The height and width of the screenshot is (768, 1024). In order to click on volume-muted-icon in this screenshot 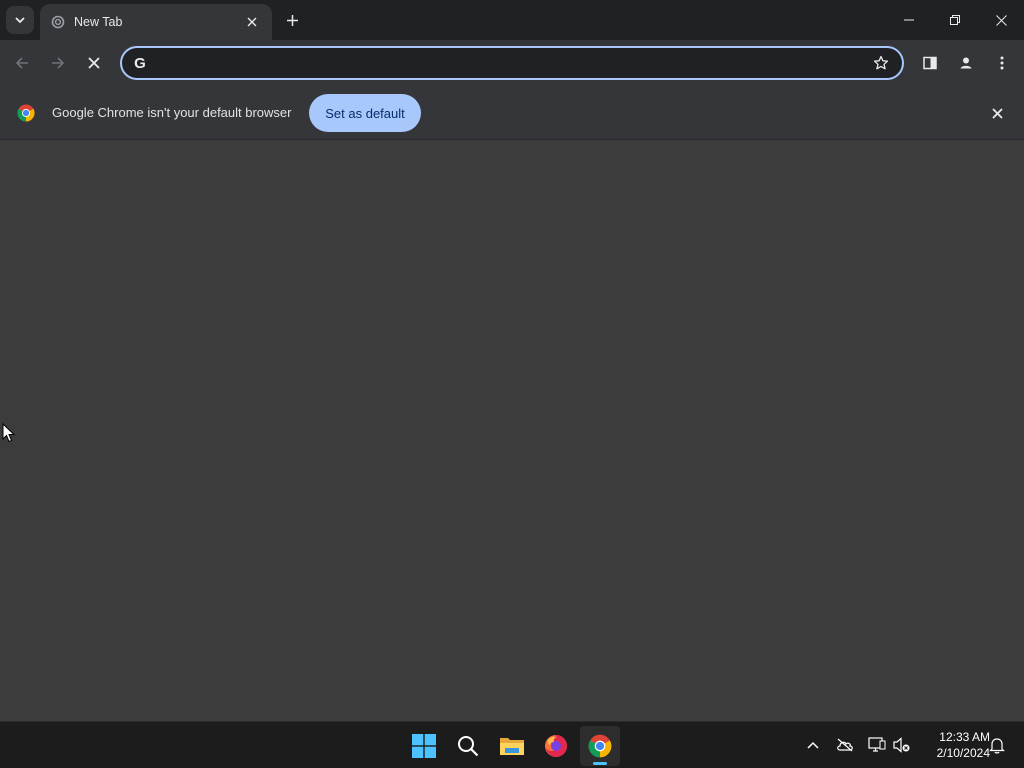, I will do `click(901, 745)`.